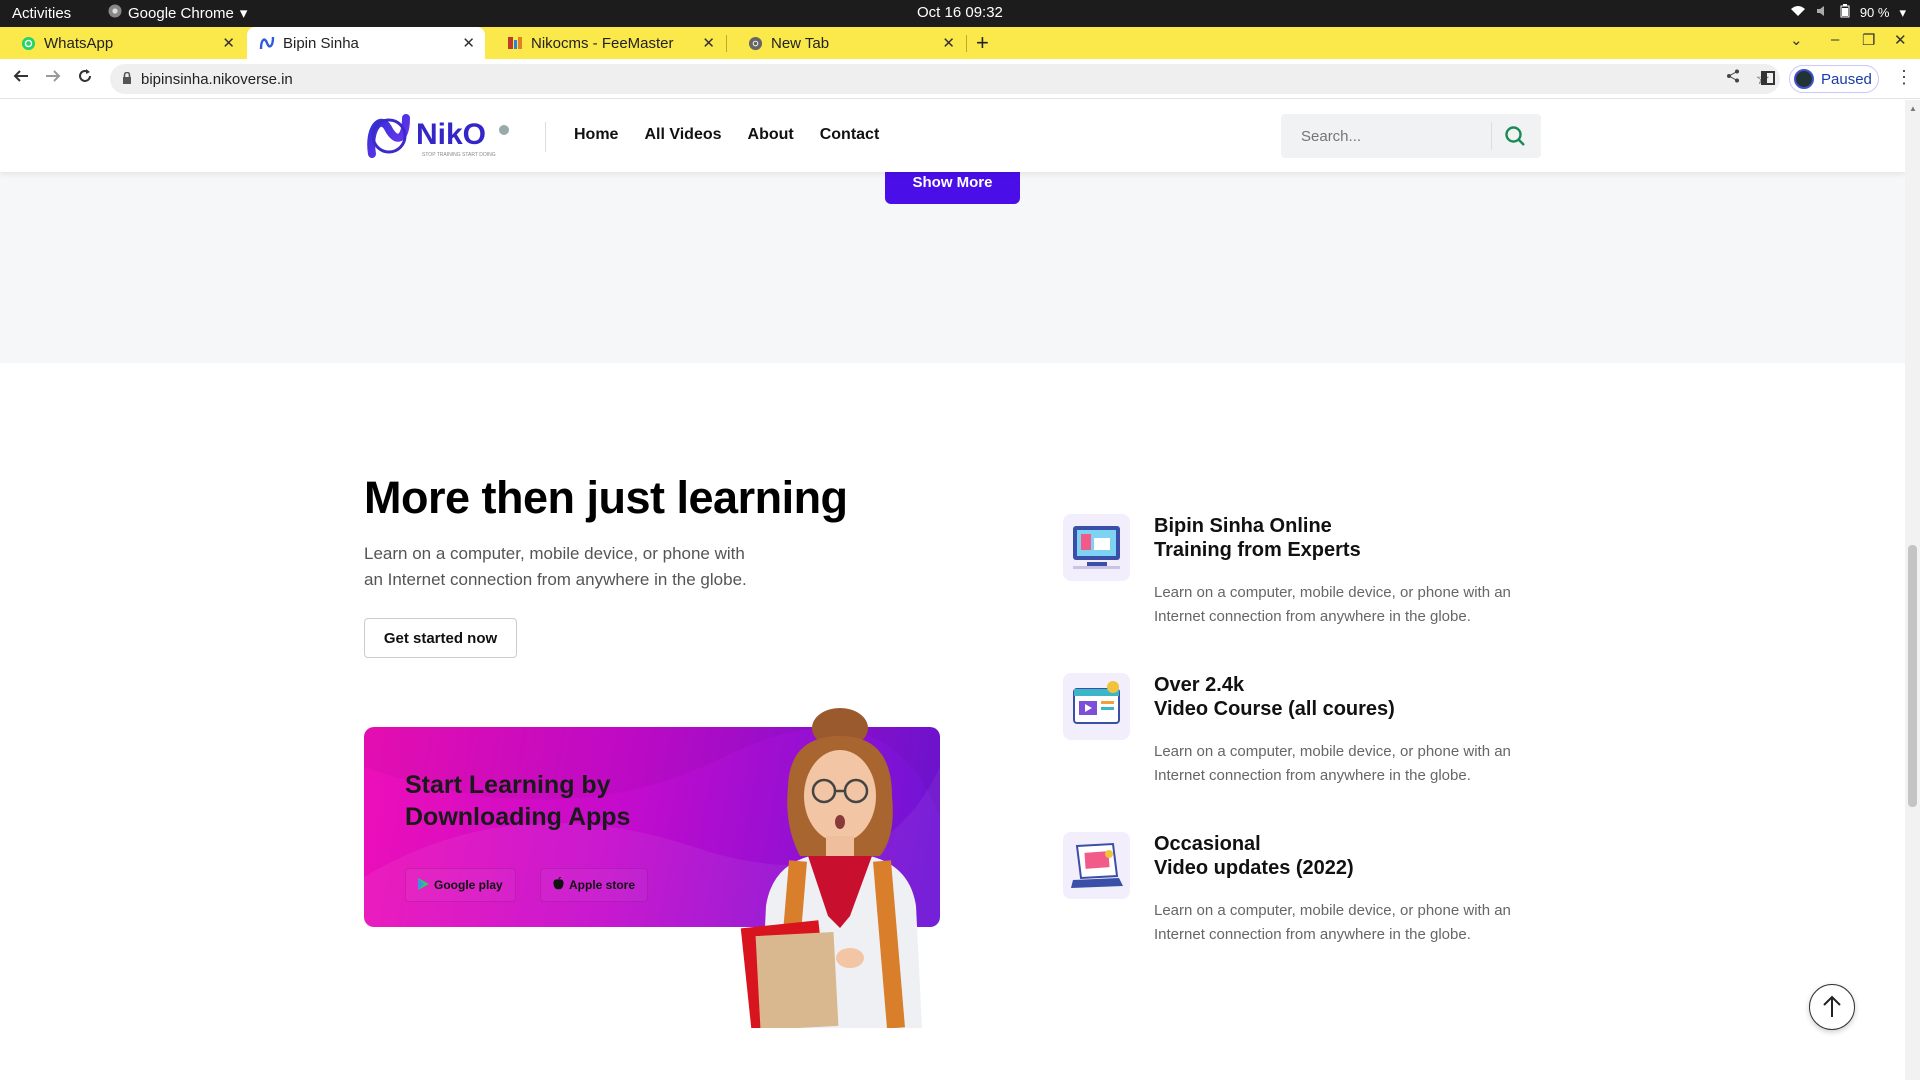 This screenshot has width=1920, height=1080. Describe the element at coordinates (1207, 844) in the screenshot. I see `feature-title-line1: Occasional` at that location.